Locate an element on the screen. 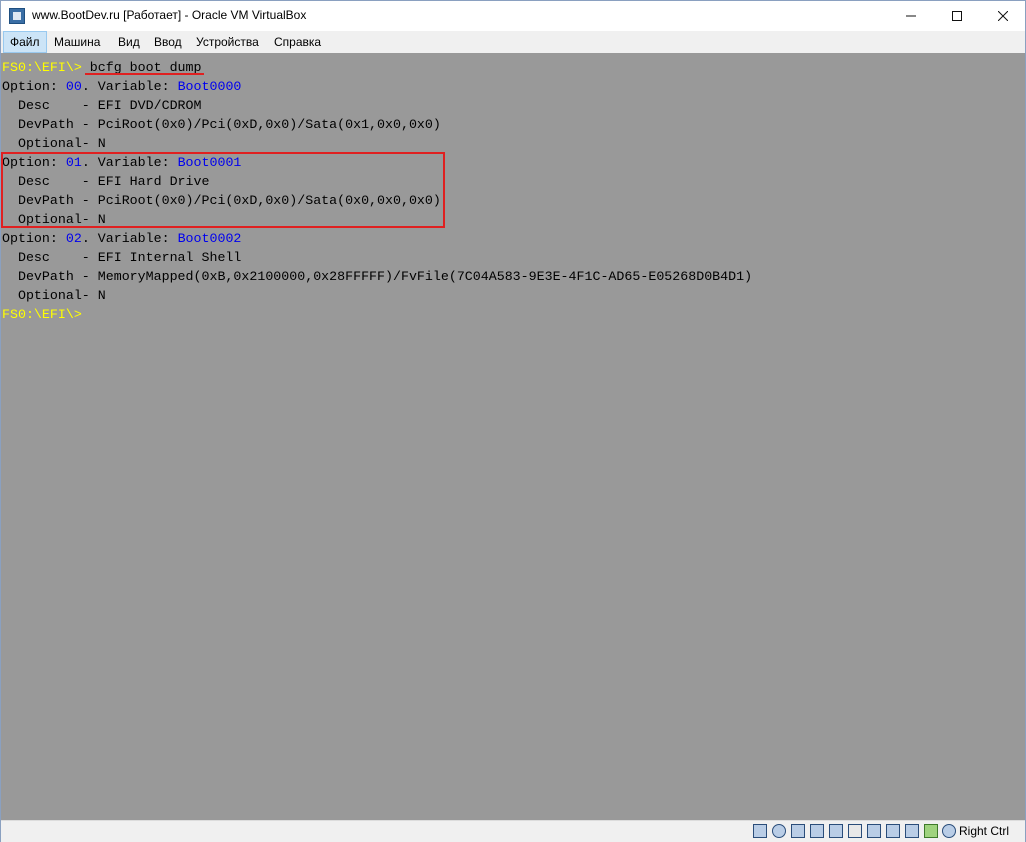 Image resolution: width=1026 pixels, height=842 pixels. desc-line-02: Desc - EFI Internal Shell is located at coordinates (122, 257).